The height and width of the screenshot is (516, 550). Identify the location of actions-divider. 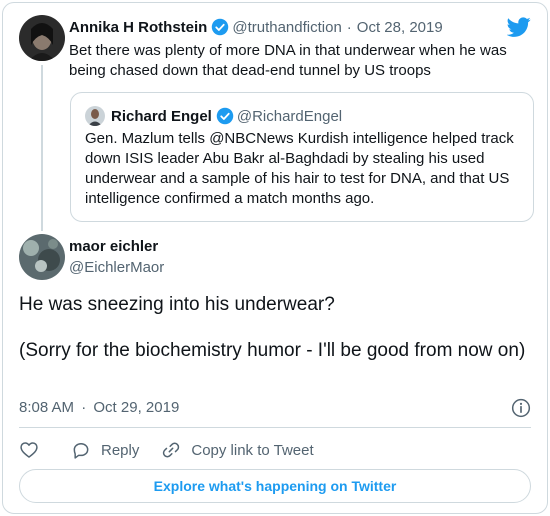
(275, 427).